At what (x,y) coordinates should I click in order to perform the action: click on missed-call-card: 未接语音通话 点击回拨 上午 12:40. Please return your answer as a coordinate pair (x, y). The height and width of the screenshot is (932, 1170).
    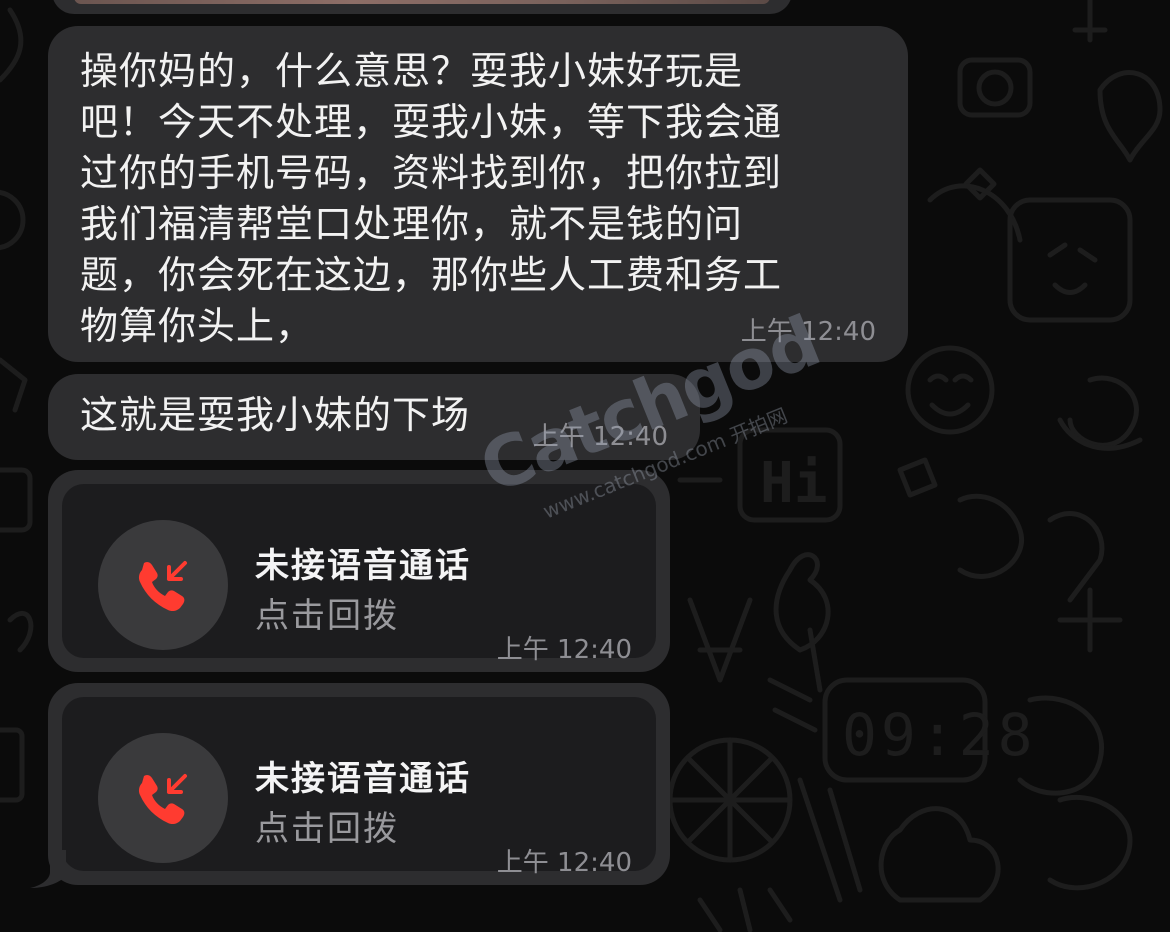
    Looking at the image, I should click on (359, 787).